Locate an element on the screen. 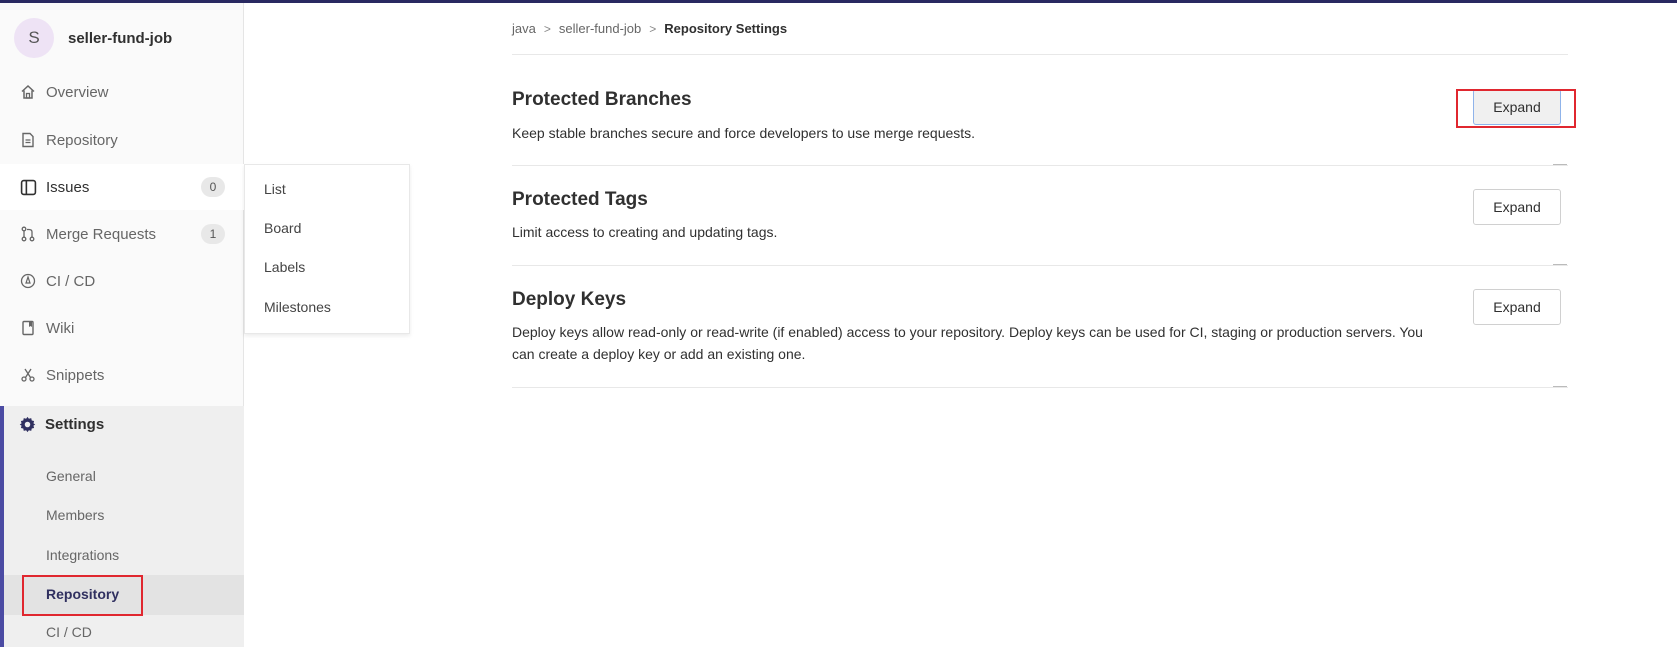 This screenshot has height=647, width=1677. highlight-box-repository is located at coordinates (82, 595).